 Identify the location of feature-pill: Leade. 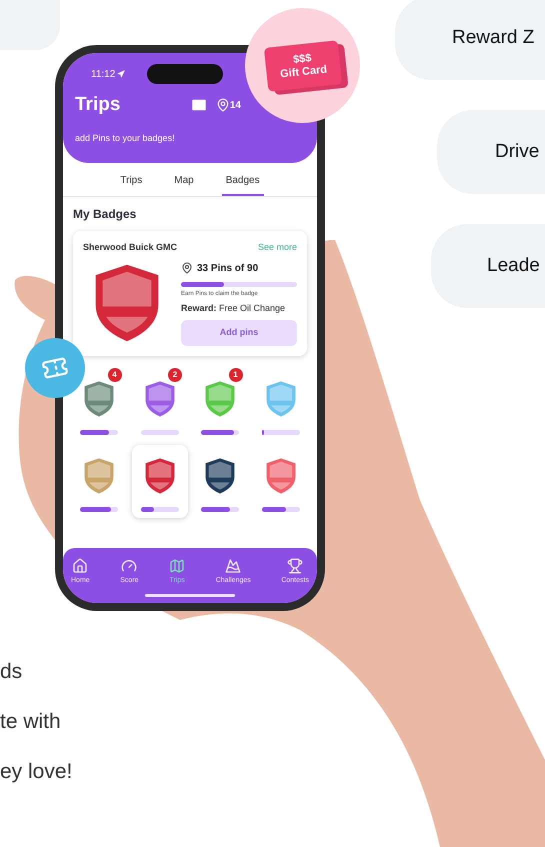
(488, 266).